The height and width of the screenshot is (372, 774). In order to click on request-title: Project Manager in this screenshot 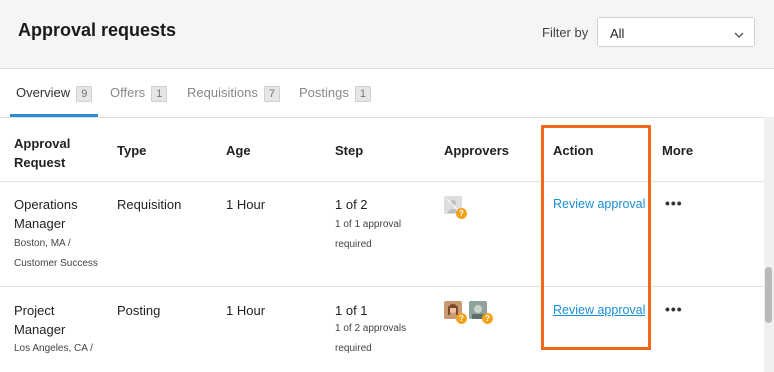, I will do `click(39, 320)`.